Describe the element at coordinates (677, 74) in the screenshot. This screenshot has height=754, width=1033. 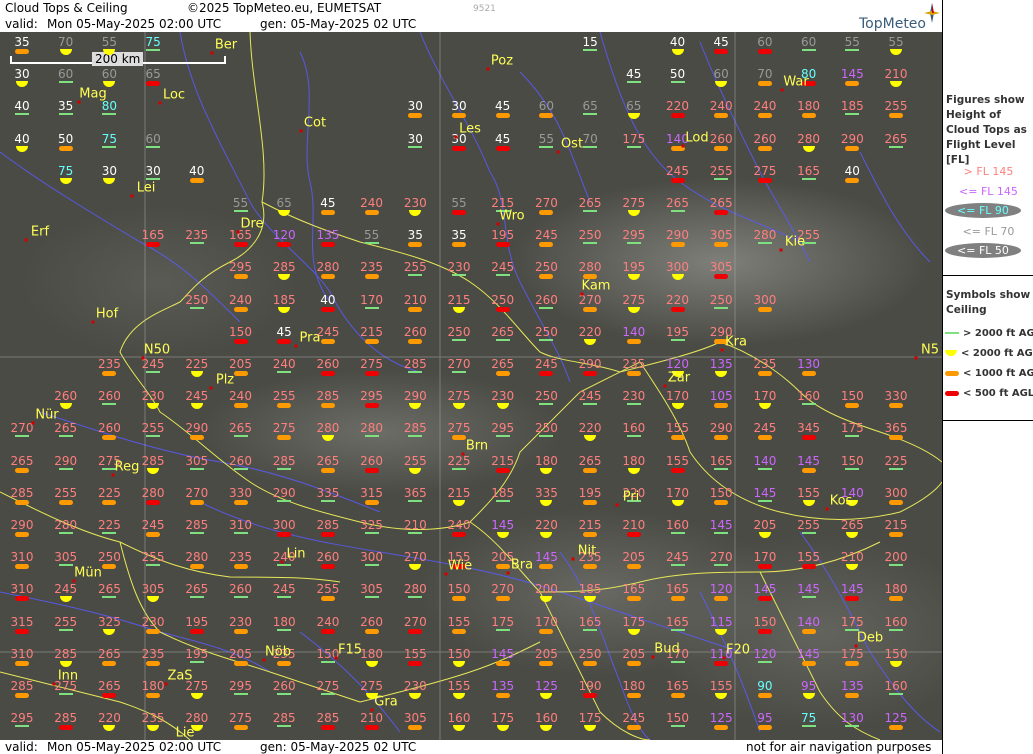
I see `flight-level-value: 50` at that location.